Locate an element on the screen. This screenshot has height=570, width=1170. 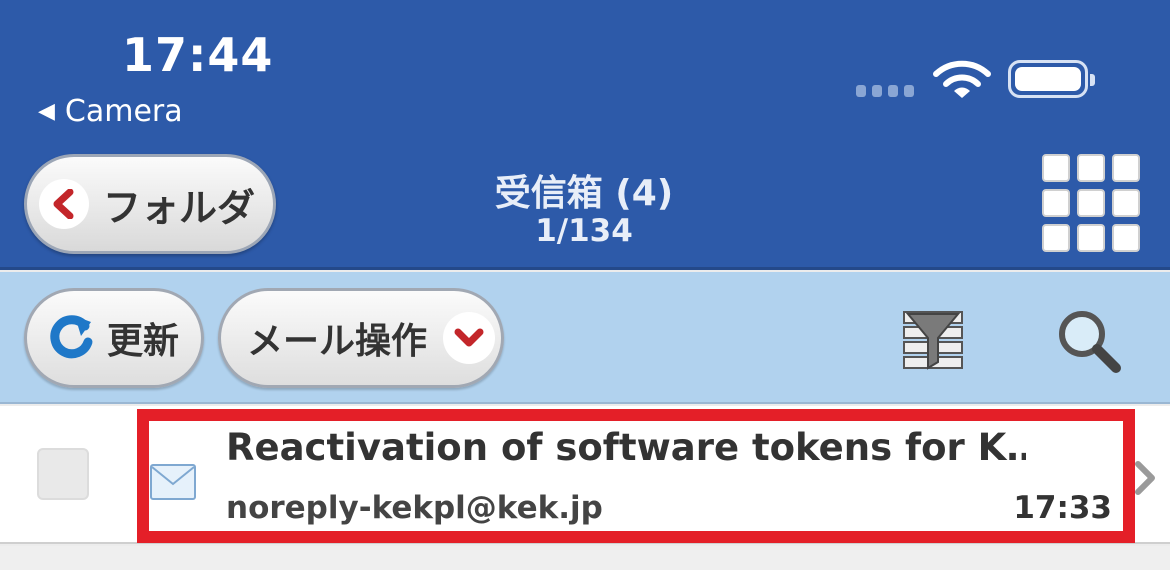
signal-icon is located at coordinates (885, 91).